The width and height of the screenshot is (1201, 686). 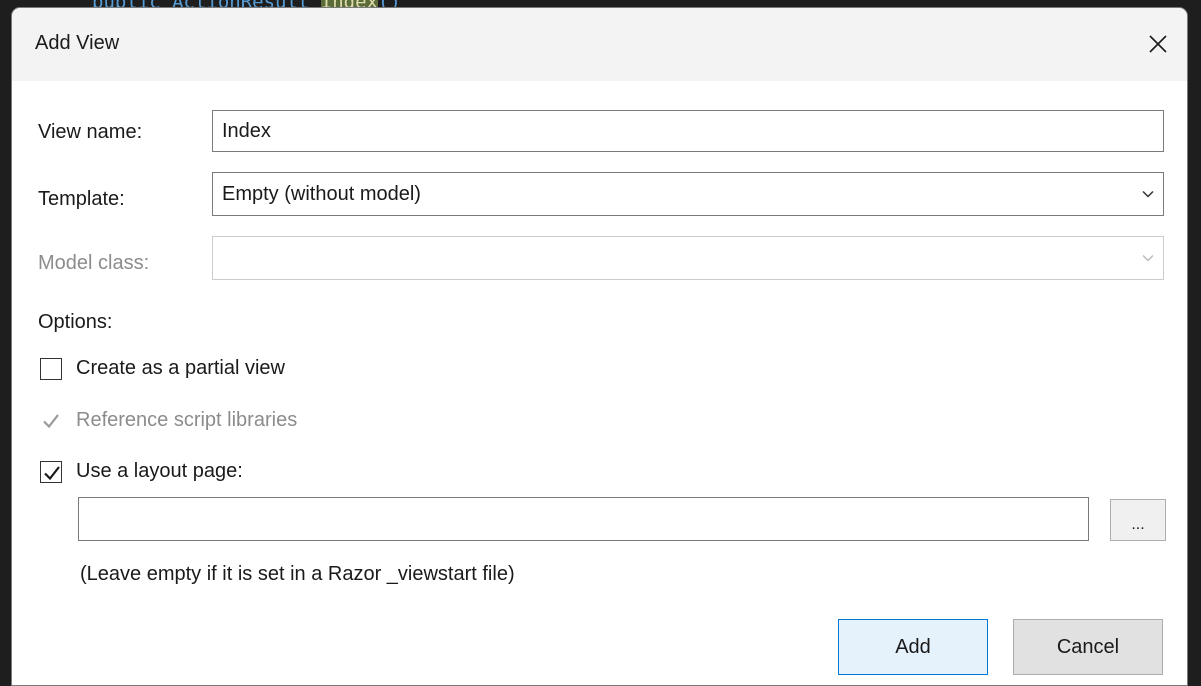 I want to click on close-icon, so click(x=1158, y=44).